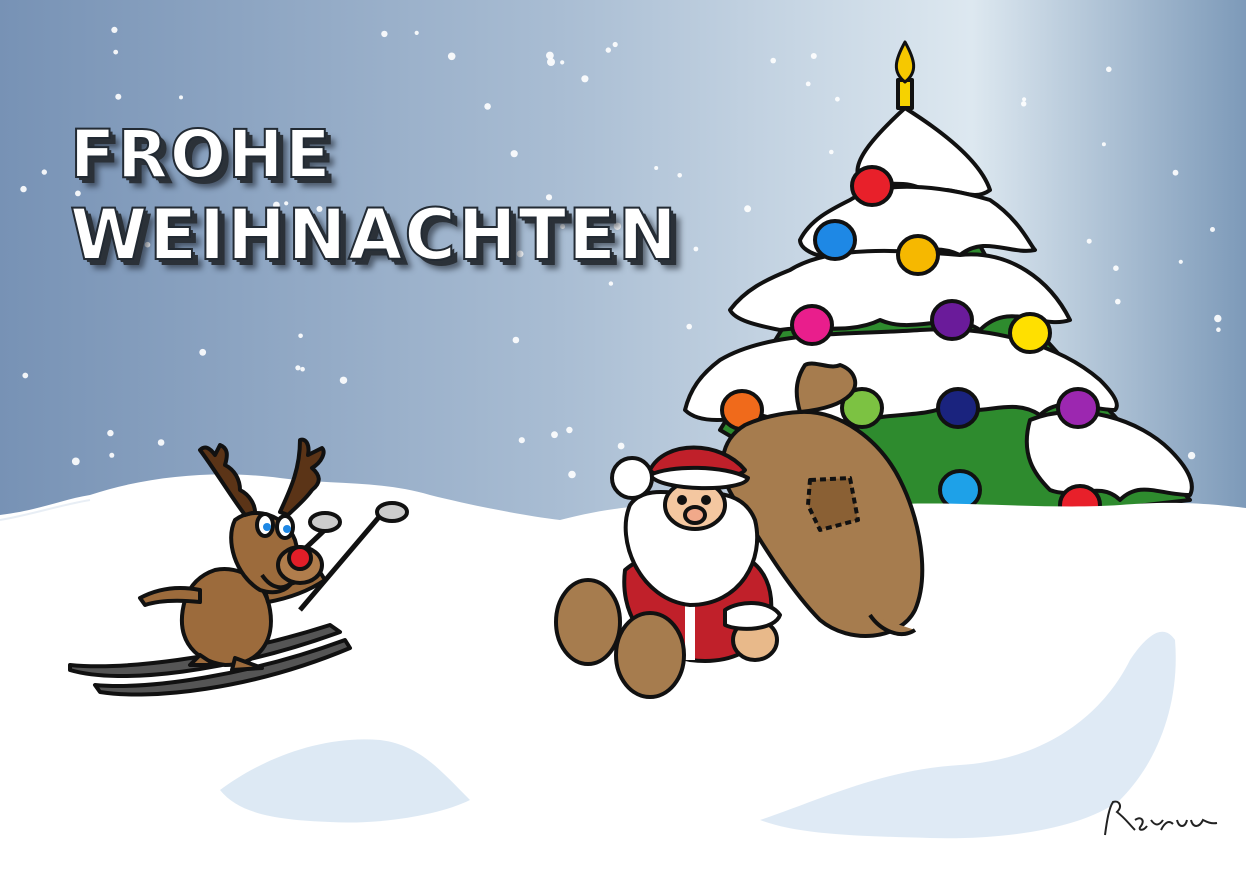 The image size is (1246, 875). Describe the element at coordinates (374, 235) in the screenshot. I see `greeting-line-2: WEIHNACHTEN` at that location.